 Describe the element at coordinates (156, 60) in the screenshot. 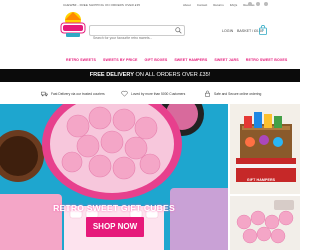

I see `nav-item-gift-boxes: GIFT BOXES` at that location.